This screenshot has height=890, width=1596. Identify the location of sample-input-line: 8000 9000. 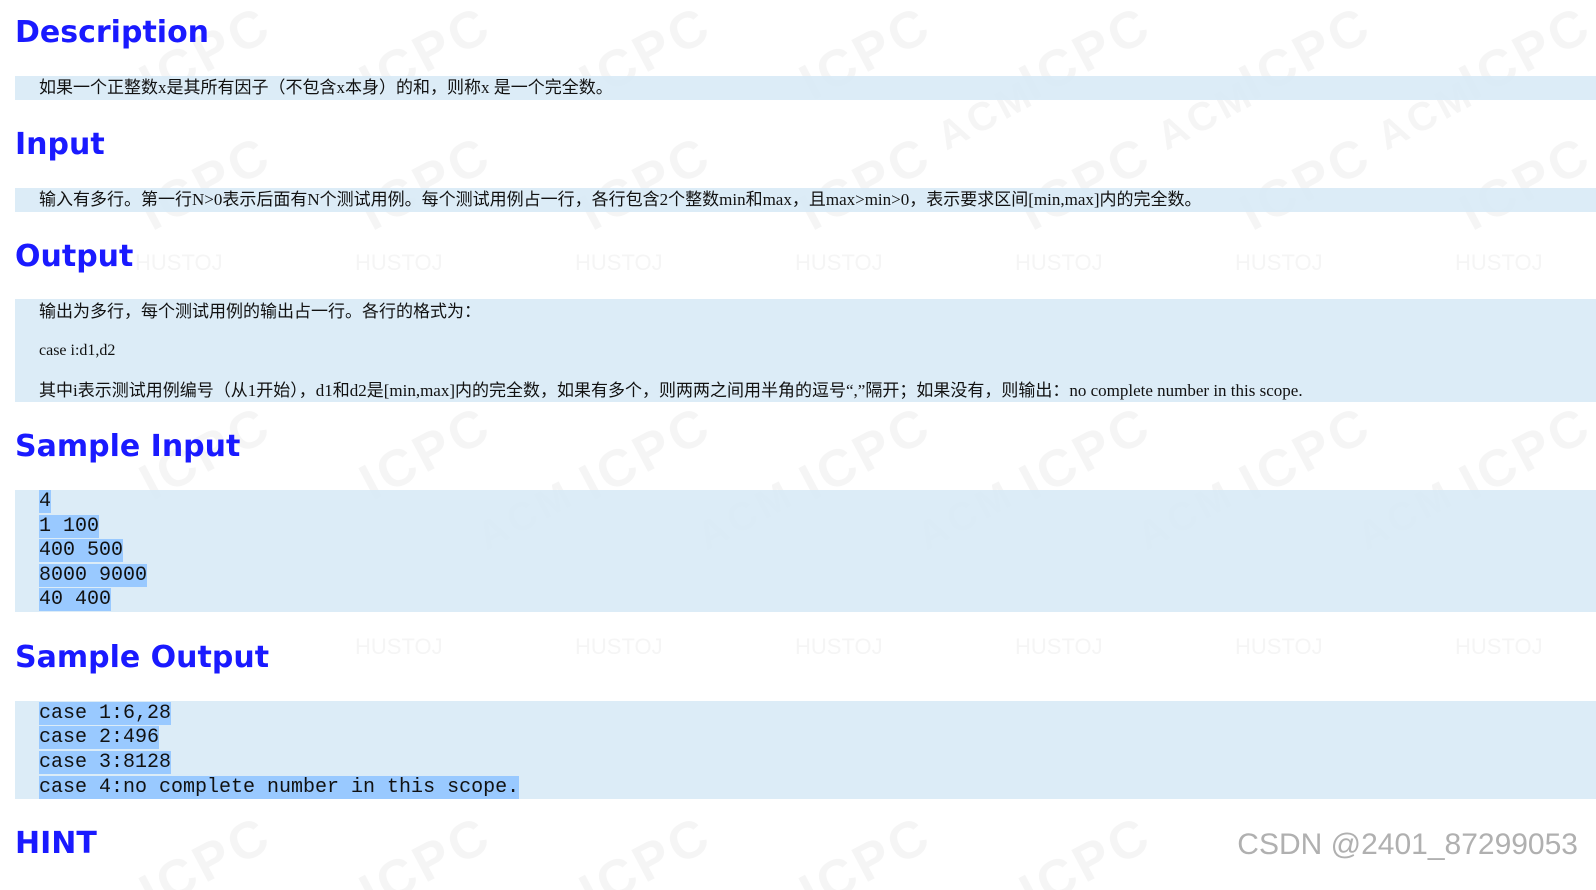
(93, 576).